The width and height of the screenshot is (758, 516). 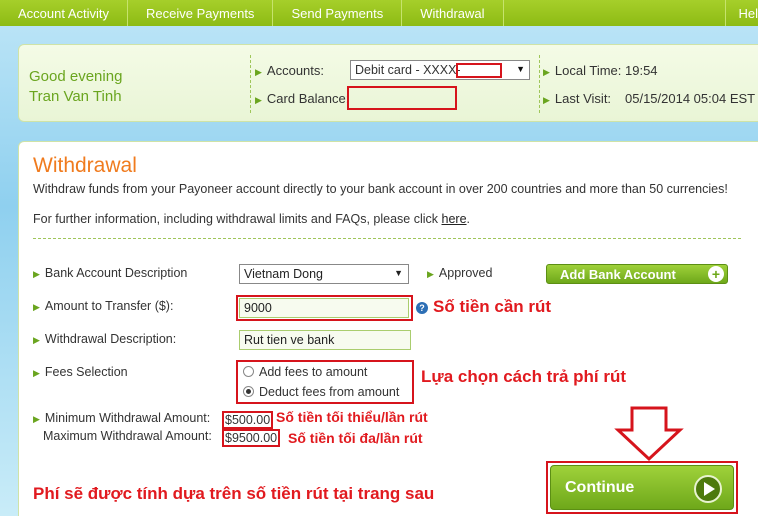 I want to click on minimum-withdrawal-label: ▶ Minimum Withdrawal Amount:, so click(x=121, y=418).